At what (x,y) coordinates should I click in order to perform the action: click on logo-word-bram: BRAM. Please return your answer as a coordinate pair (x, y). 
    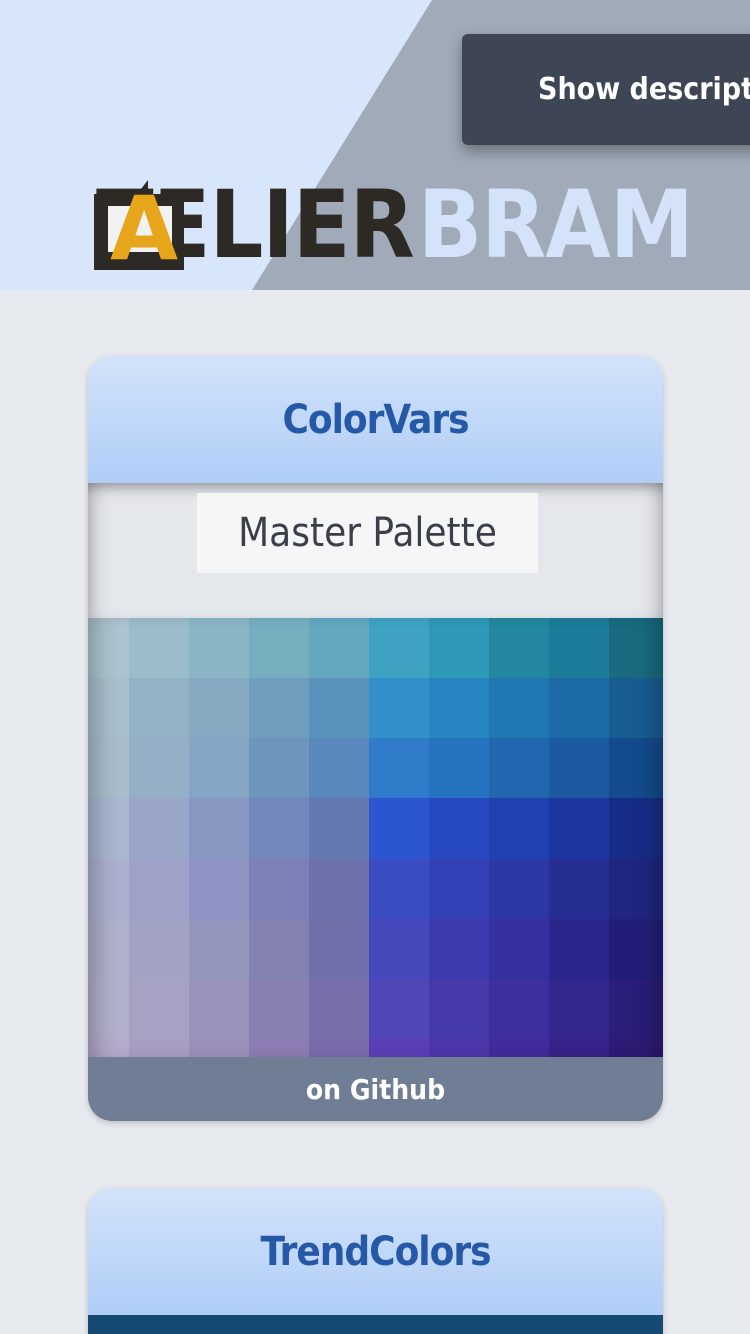
    Looking at the image, I should click on (555, 225).